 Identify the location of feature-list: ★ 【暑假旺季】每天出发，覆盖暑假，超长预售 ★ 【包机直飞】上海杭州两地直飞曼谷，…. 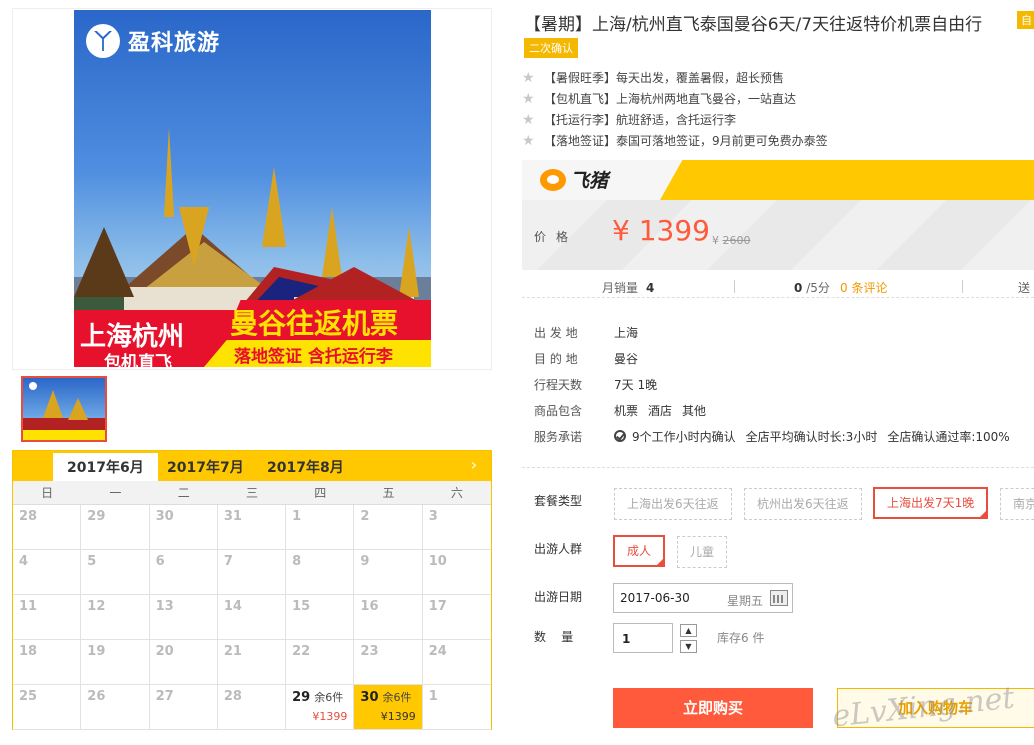
(675, 110).